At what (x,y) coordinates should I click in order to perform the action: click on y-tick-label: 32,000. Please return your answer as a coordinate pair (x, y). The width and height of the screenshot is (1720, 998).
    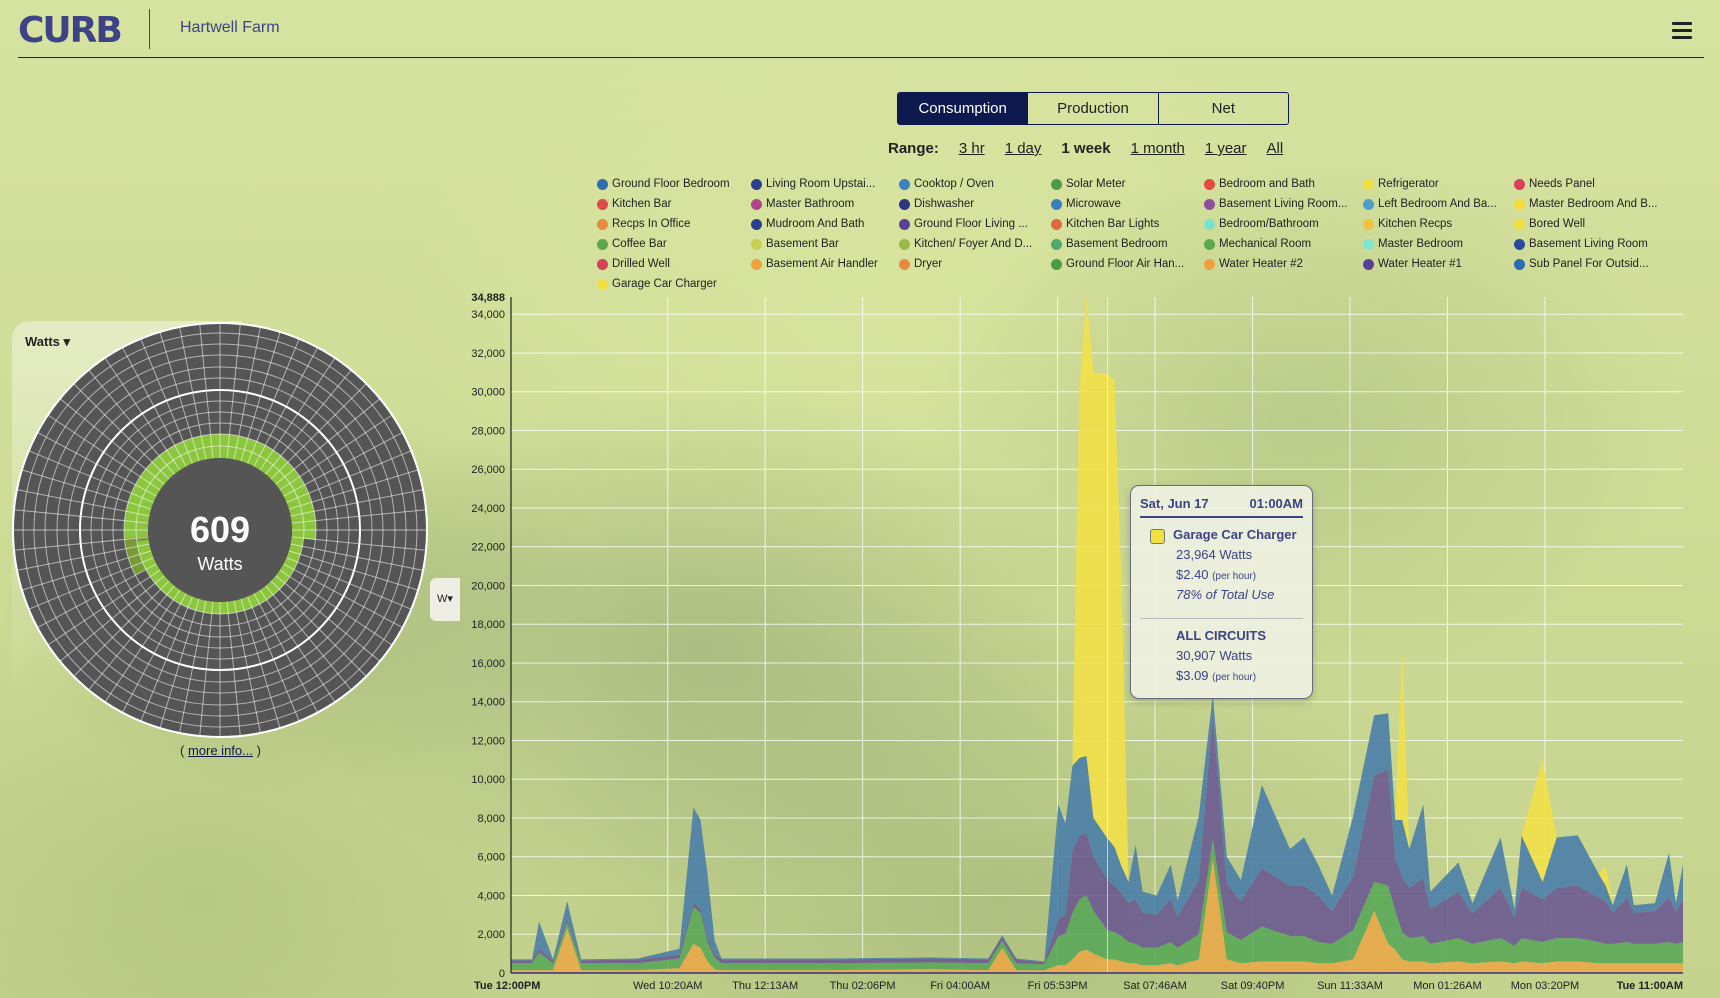
    Looking at the image, I should click on (488, 354).